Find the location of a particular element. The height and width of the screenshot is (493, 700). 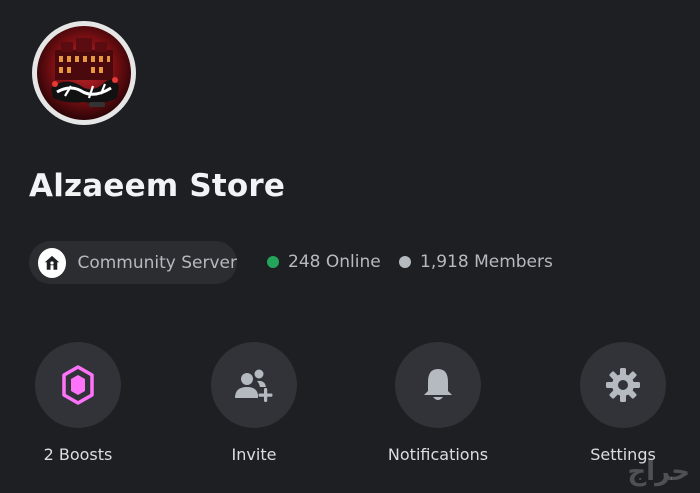

invite-label: Invite is located at coordinates (254, 454).